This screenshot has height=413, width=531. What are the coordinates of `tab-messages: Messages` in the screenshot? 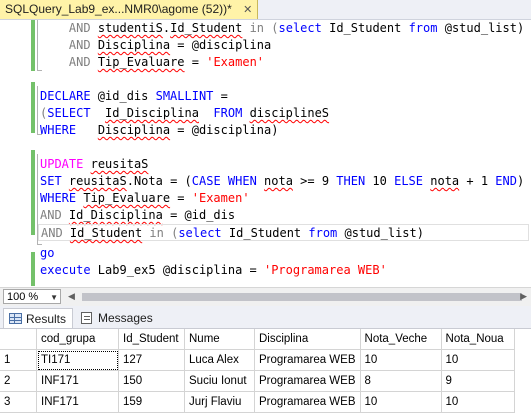 It's located at (116, 318).